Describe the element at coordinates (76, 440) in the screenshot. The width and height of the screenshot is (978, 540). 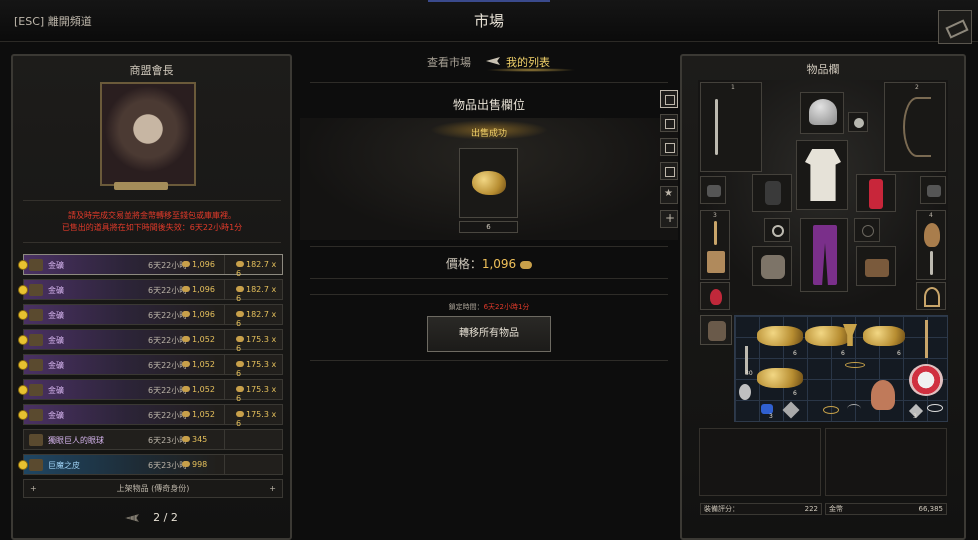
I see `item-name: 獨眼巨人的眼球` at that location.